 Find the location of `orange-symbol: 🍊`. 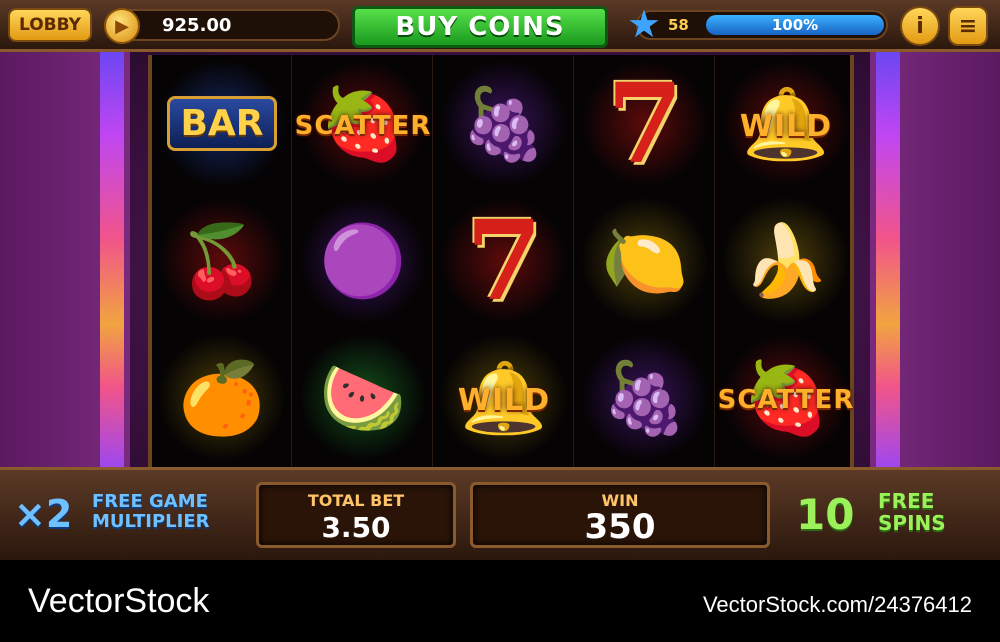

orange-symbol: 🍊 is located at coordinates (222, 397).